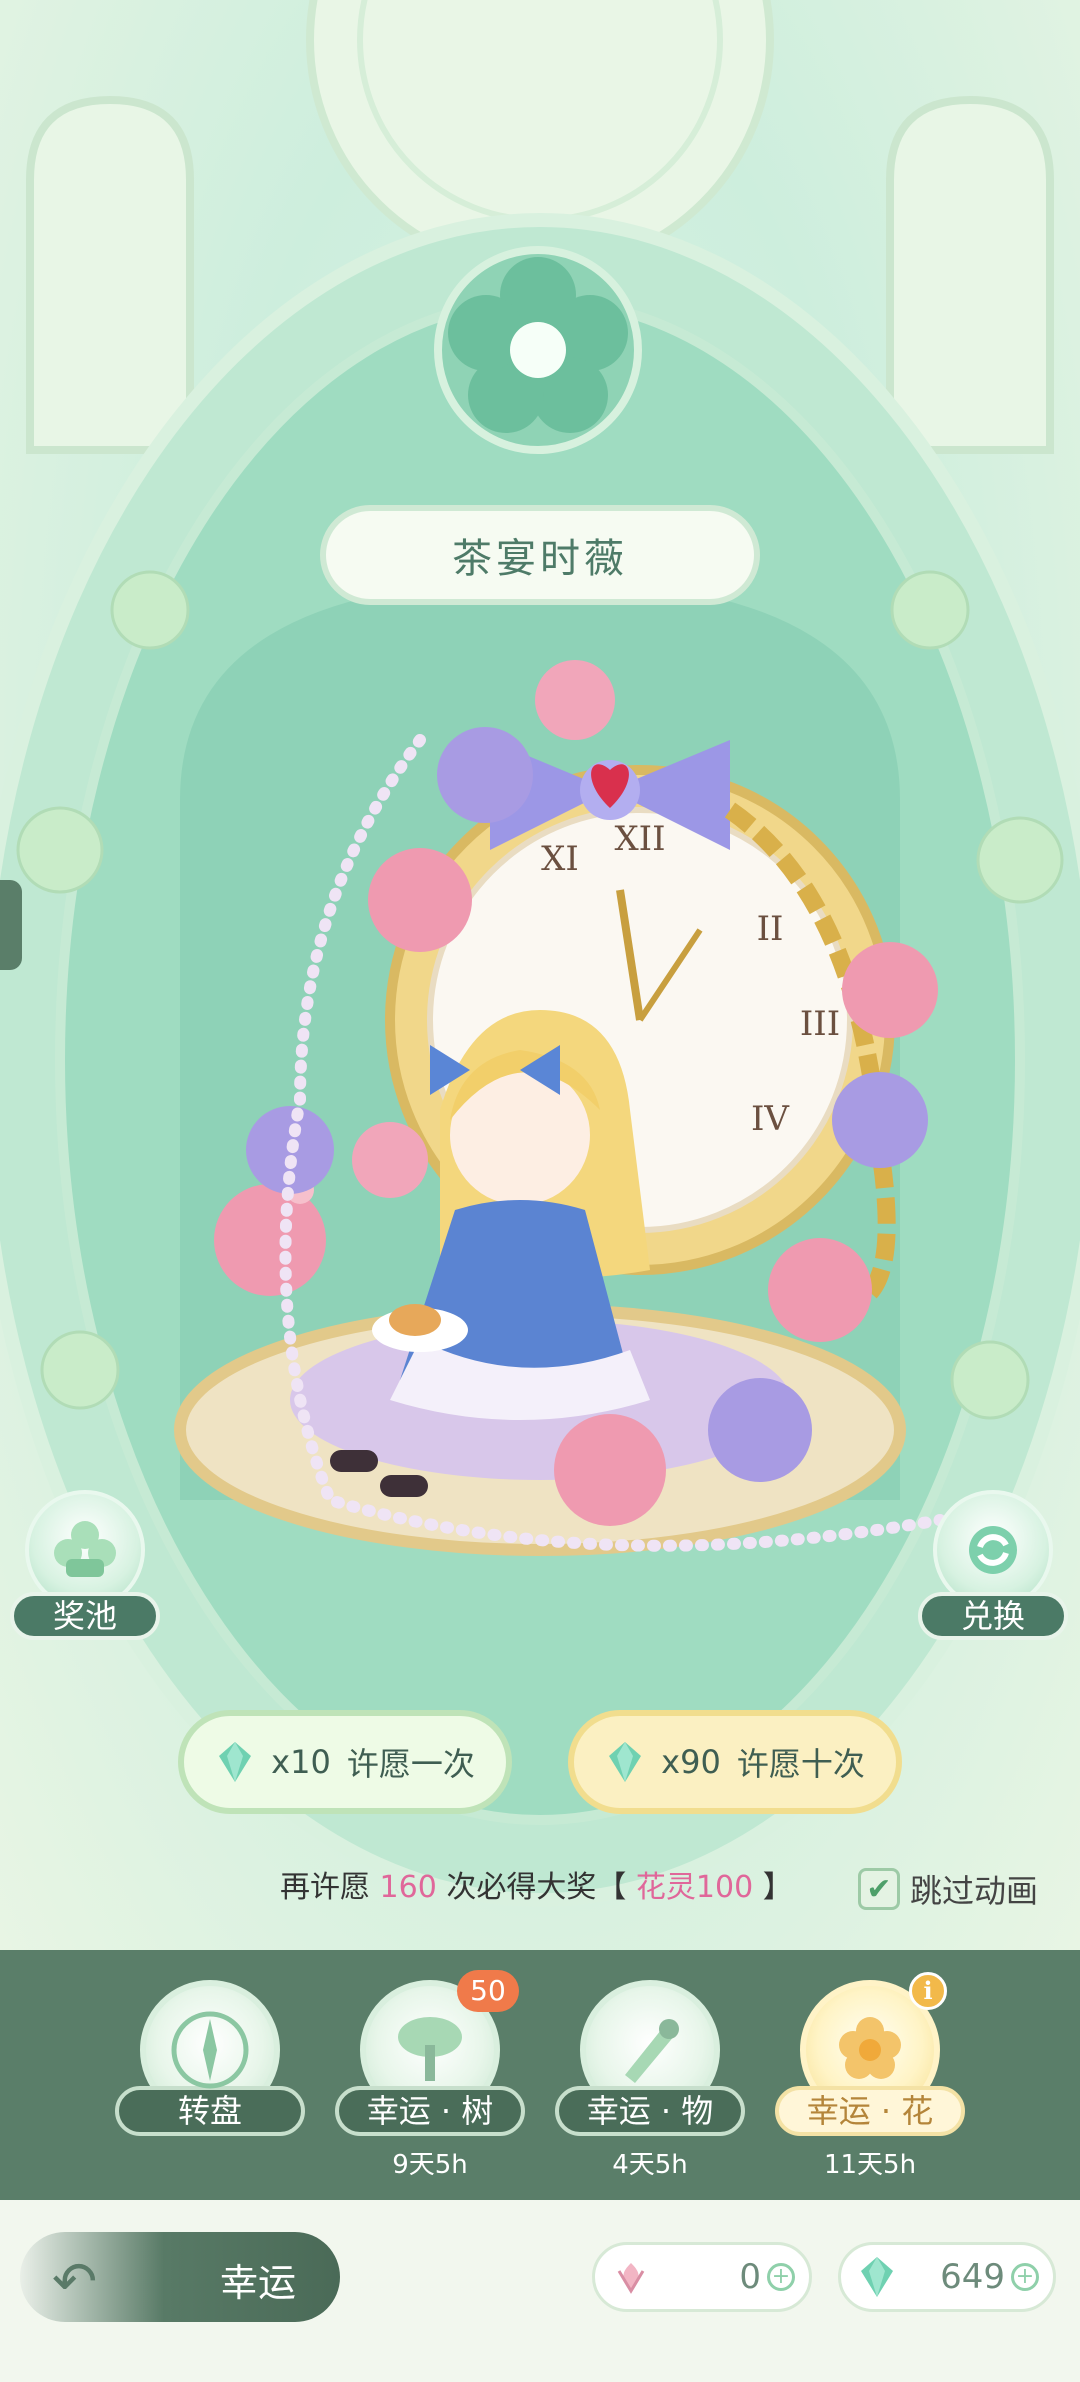 This screenshot has height=2382, width=1080. What do you see at coordinates (540, 555) in the screenshot?
I see `banner-title: 茶宴时薇` at bounding box center [540, 555].